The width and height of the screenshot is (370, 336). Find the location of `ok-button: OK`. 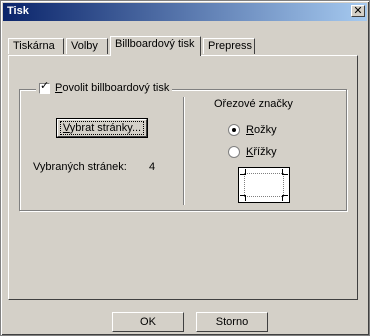

ok-button: OK is located at coordinates (148, 322).